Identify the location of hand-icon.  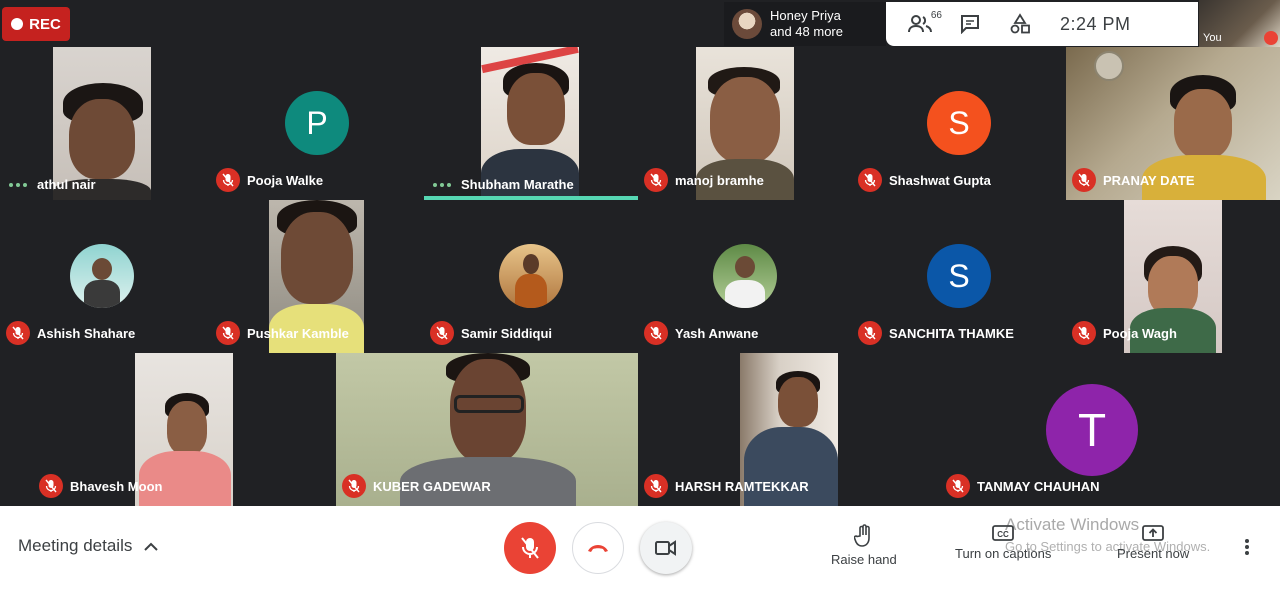
(861, 535).